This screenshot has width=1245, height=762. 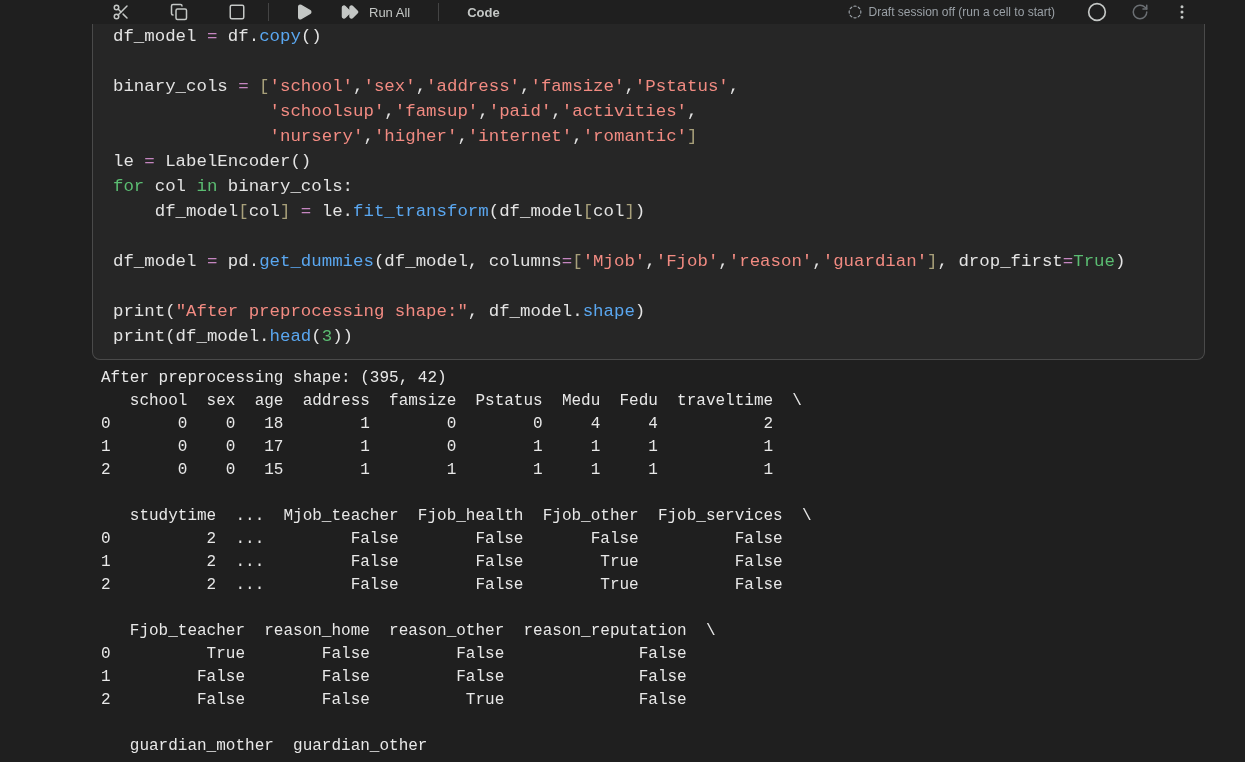 What do you see at coordinates (855, 12) in the screenshot?
I see `session-icon` at bounding box center [855, 12].